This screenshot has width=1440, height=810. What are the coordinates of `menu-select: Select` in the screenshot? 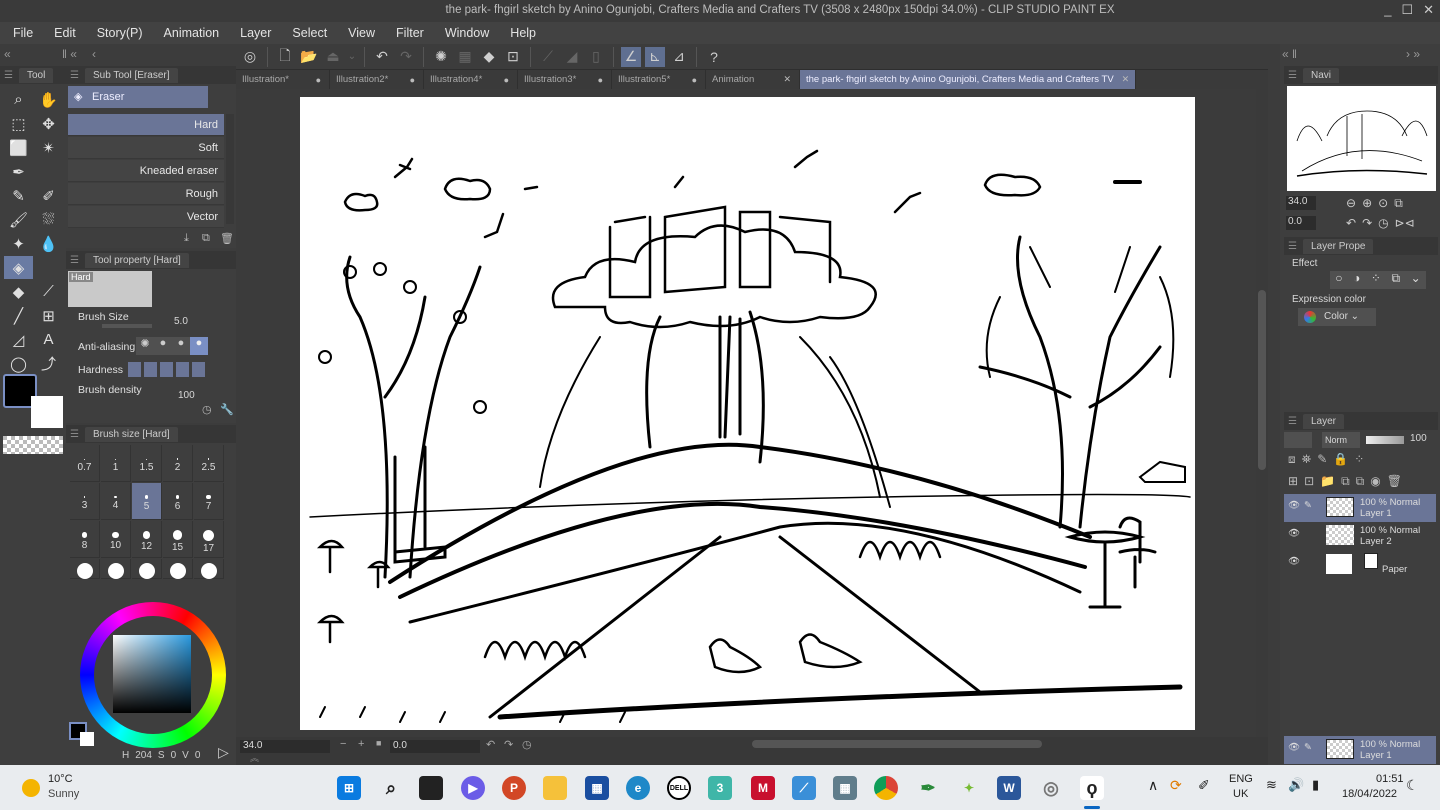 It's located at (314, 33).